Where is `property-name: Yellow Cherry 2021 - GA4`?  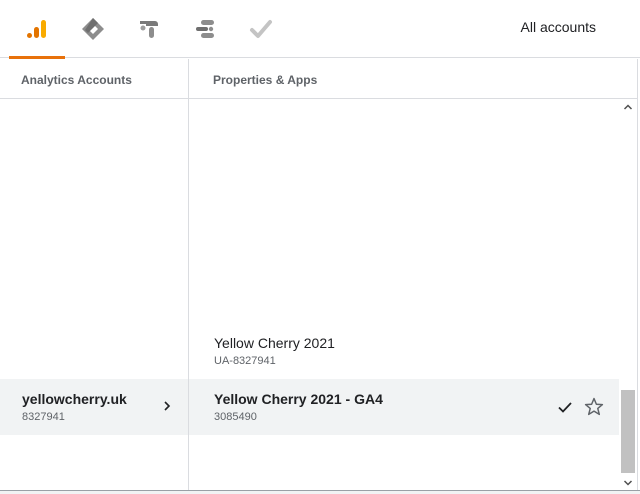
property-name: Yellow Cherry 2021 - GA4 is located at coordinates (298, 399).